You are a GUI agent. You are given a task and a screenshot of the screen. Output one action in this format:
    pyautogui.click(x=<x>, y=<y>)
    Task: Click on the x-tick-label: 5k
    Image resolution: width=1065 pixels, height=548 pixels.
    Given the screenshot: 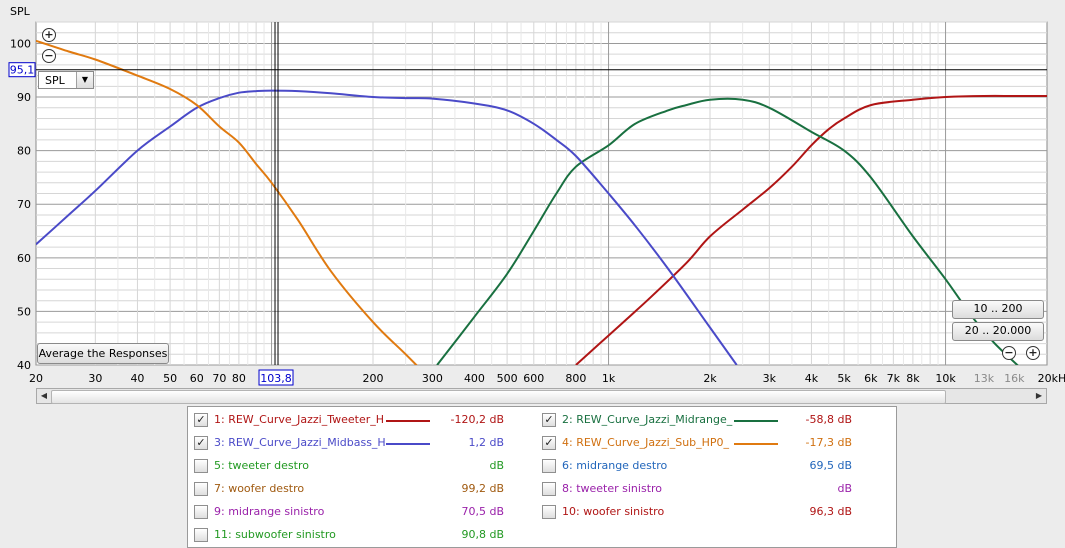 What is the action you would take?
    pyautogui.click(x=844, y=378)
    